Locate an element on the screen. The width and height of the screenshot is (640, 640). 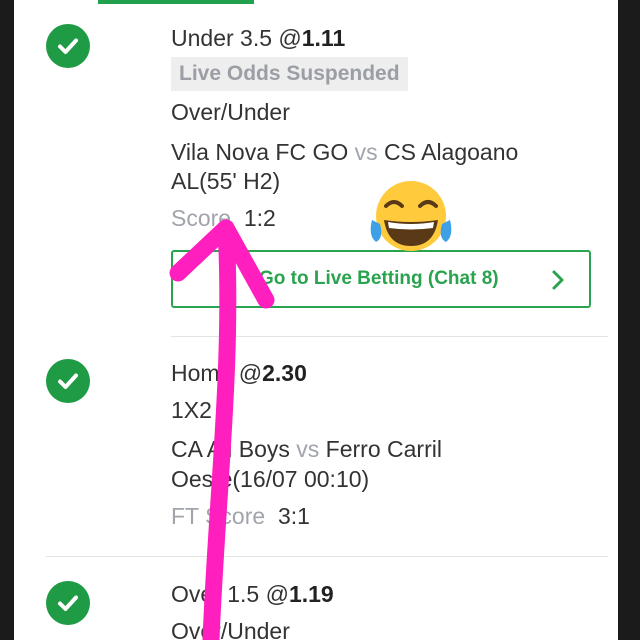
bet-odds: 1.11 is located at coordinates (323, 38).